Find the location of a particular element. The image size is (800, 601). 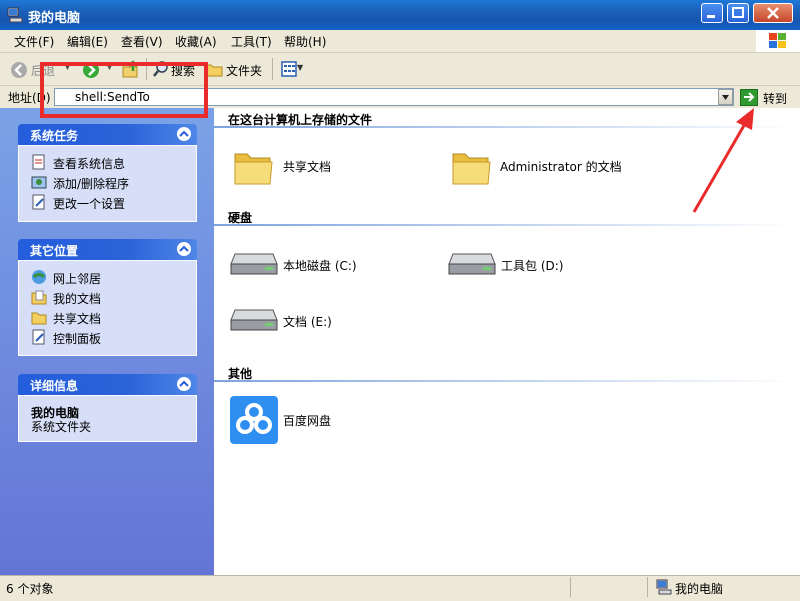

windows-flag-icon is located at coordinates (777, 40).